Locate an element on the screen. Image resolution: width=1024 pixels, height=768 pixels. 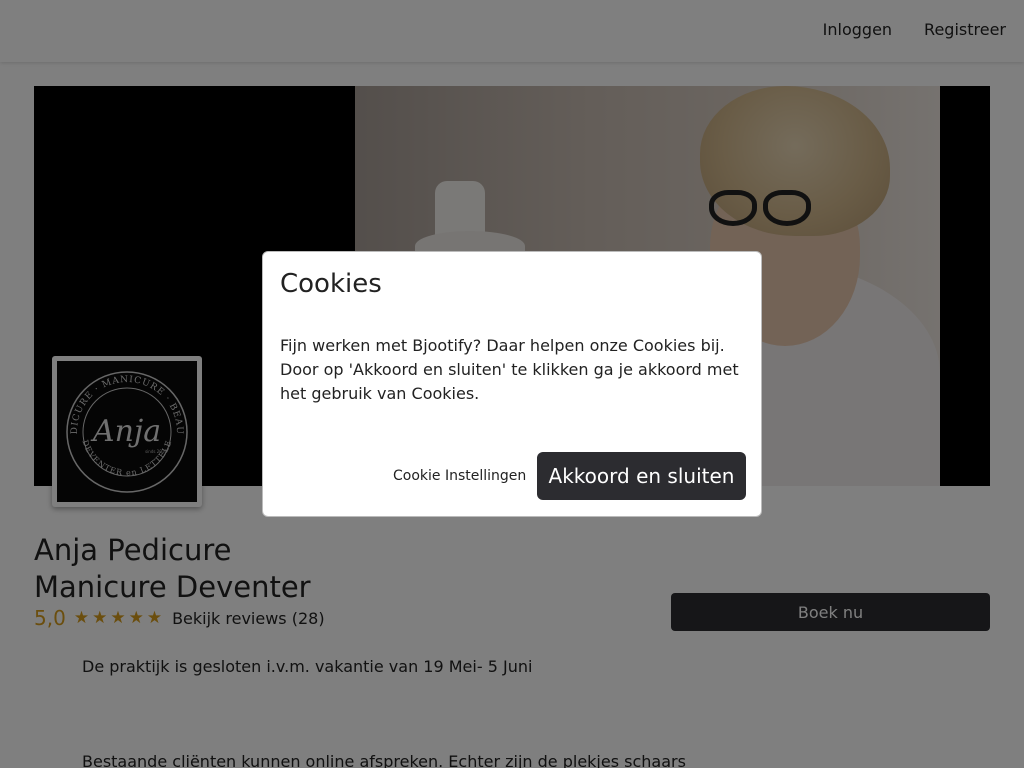
cookie-settings-button: Cookie Instellingen is located at coordinates (459, 476).